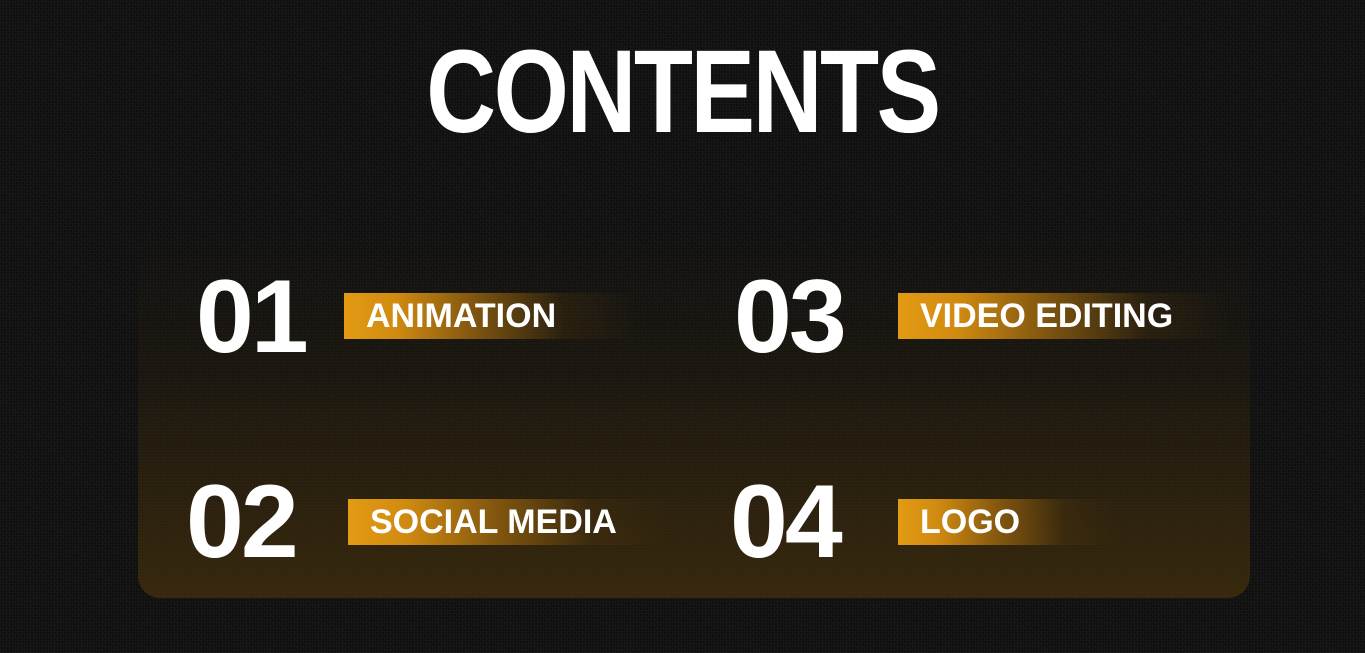 This screenshot has width=1365, height=653. I want to click on item-label: ANIMATION, so click(490, 316).